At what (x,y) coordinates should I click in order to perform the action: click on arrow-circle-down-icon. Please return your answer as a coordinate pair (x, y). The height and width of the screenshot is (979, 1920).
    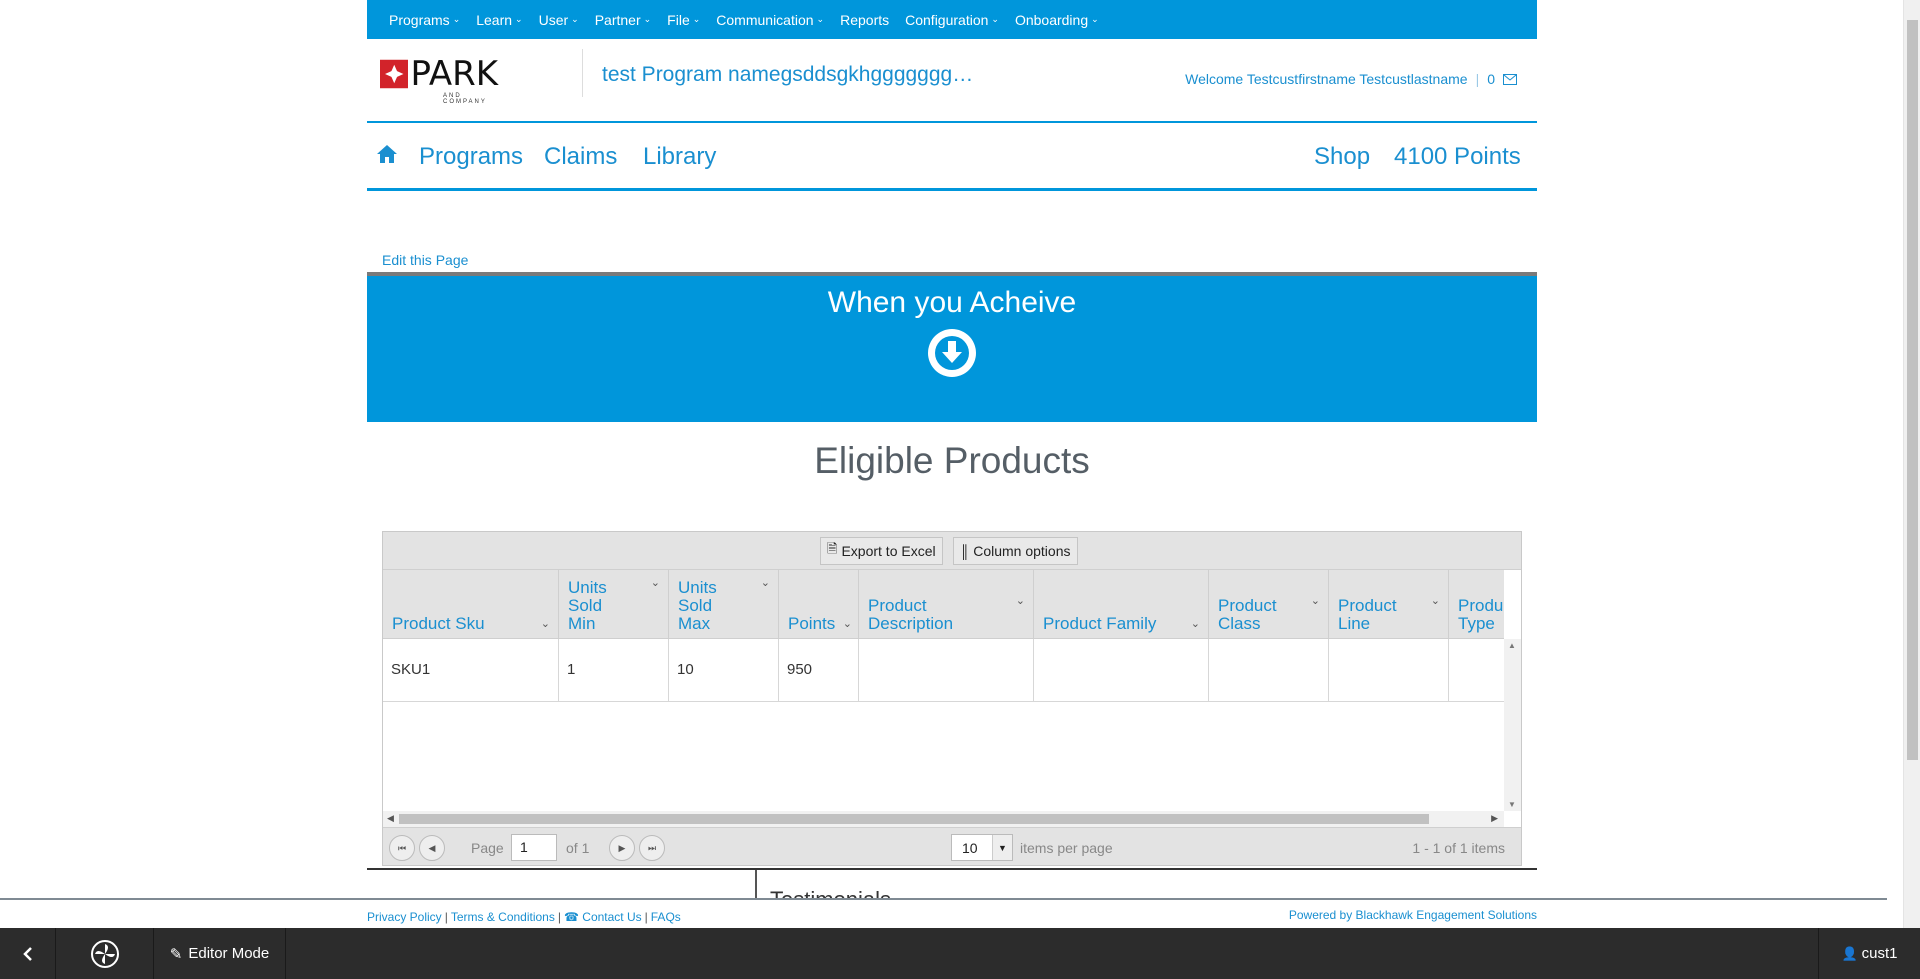
    Looking at the image, I should click on (952, 353).